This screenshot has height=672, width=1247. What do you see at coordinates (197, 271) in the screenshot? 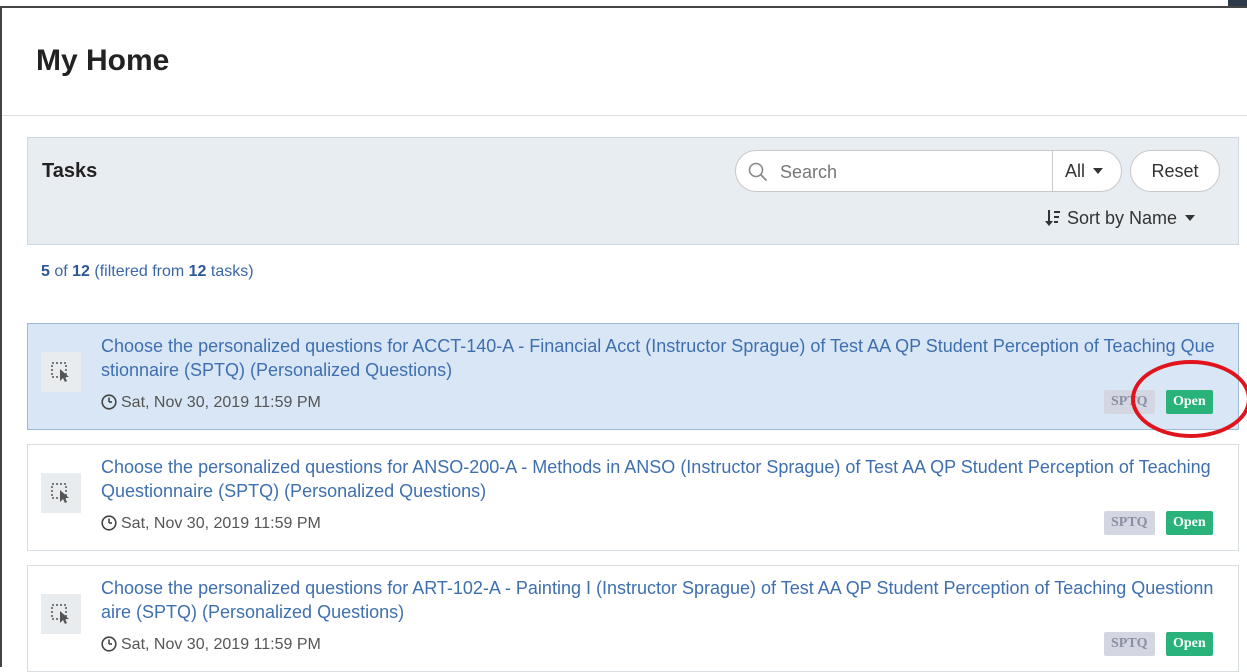
I see `filtered-total: 12` at bounding box center [197, 271].